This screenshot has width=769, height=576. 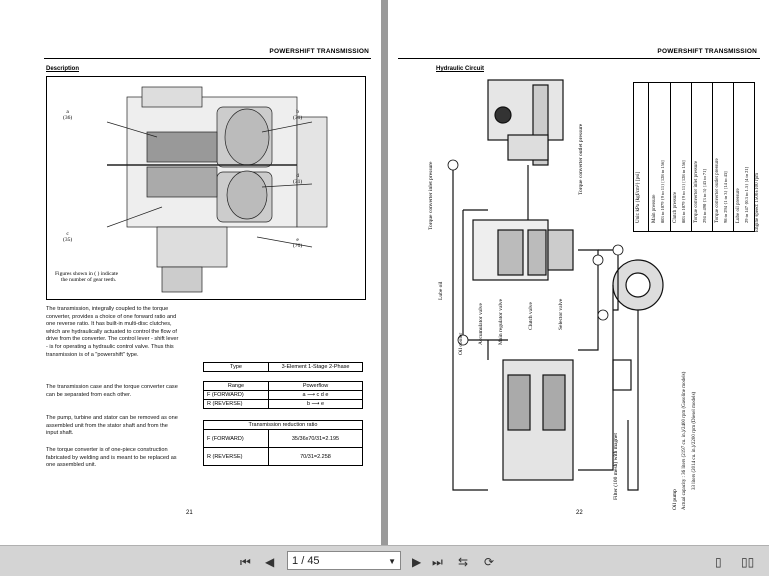 I want to click on label-oil-pump: Oil pump, so click(x=675, y=499).